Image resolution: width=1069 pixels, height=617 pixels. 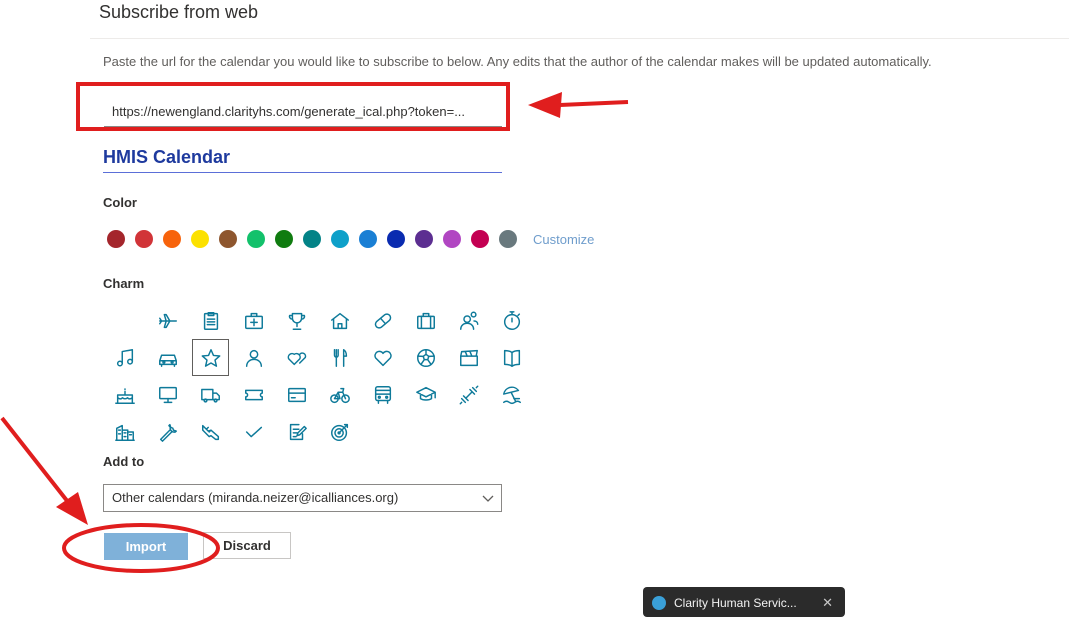 I want to click on airplane-icon, so click(x=167, y=320).